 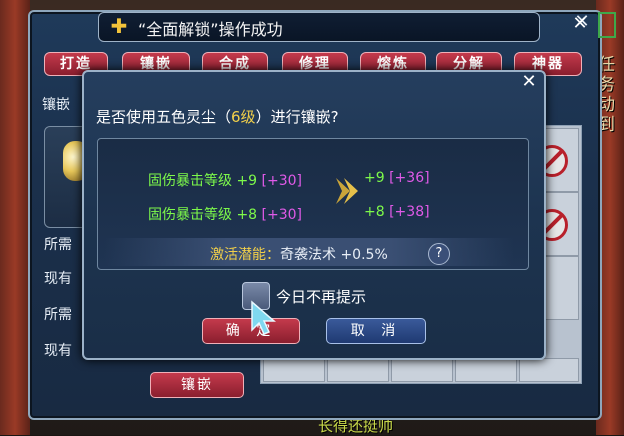 What do you see at coordinates (210, 29) in the screenshot?
I see `notification-text: “全面解锁”操作成功` at bounding box center [210, 29].